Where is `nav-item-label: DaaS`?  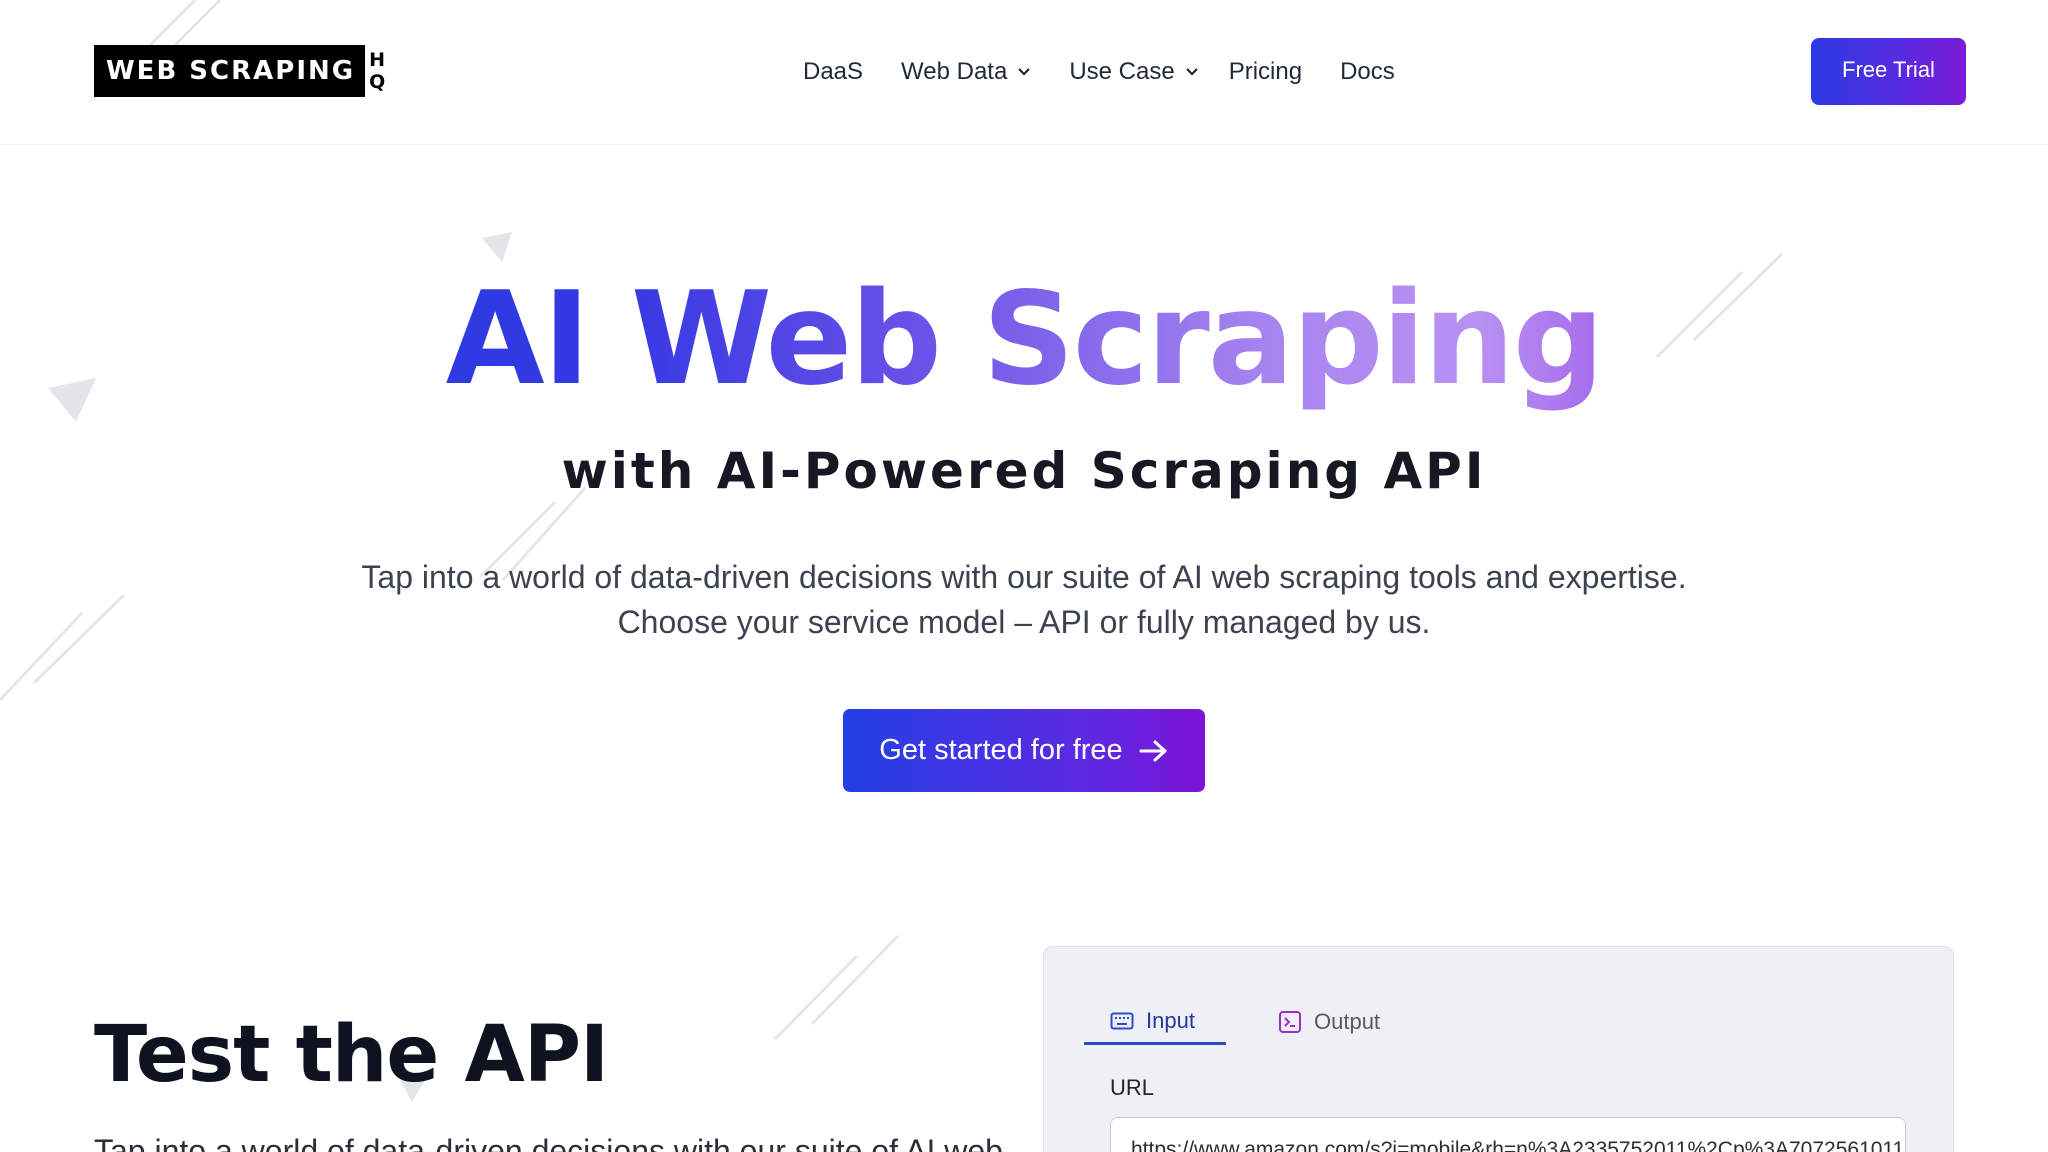
nav-item-label: DaaS is located at coordinates (833, 71).